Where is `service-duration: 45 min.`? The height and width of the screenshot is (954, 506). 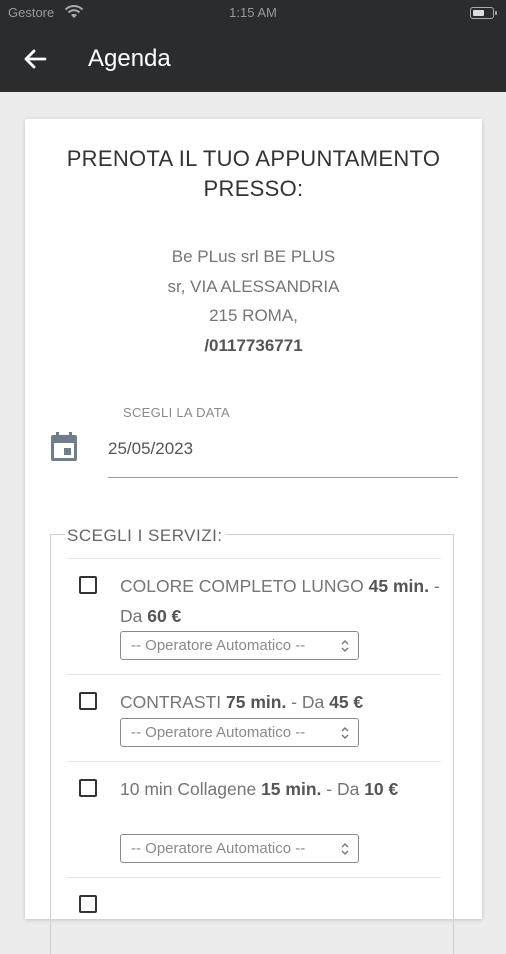
service-duration: 45 min. is located at coordinates (398, 586).